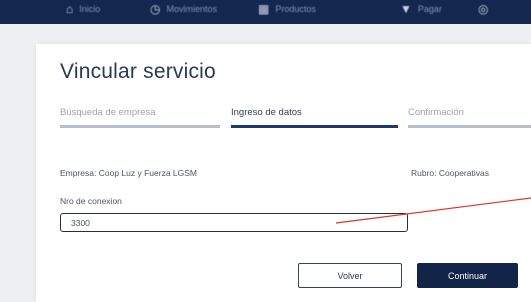 This screenshot has width=531, height=302. What do you see at coordinates (91, 201) in the screenshot?
I see `connection-number-label: Nro de conexion` at bounding box center [91, 201].